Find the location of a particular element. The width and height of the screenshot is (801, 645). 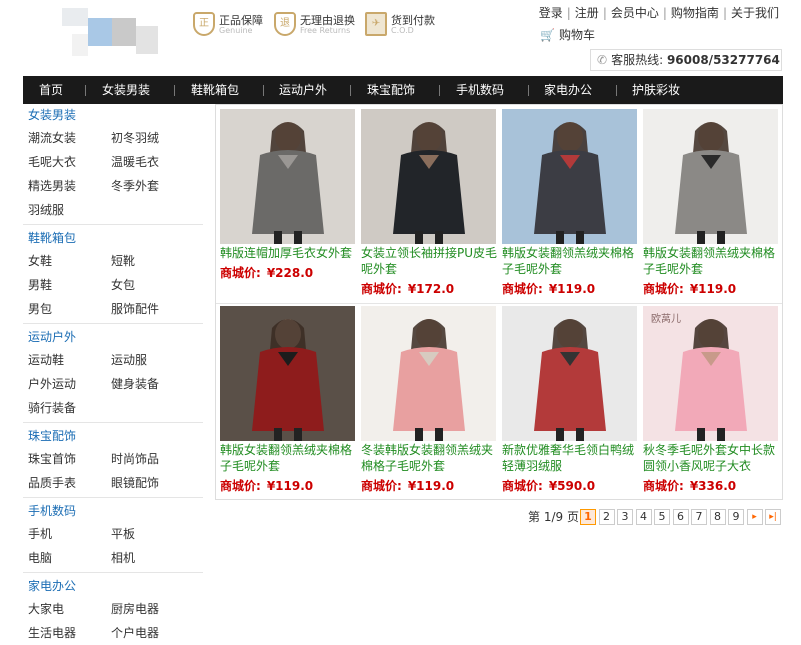

product-price: 商城价: ¥119.0 is located at coordinates (407, 486).